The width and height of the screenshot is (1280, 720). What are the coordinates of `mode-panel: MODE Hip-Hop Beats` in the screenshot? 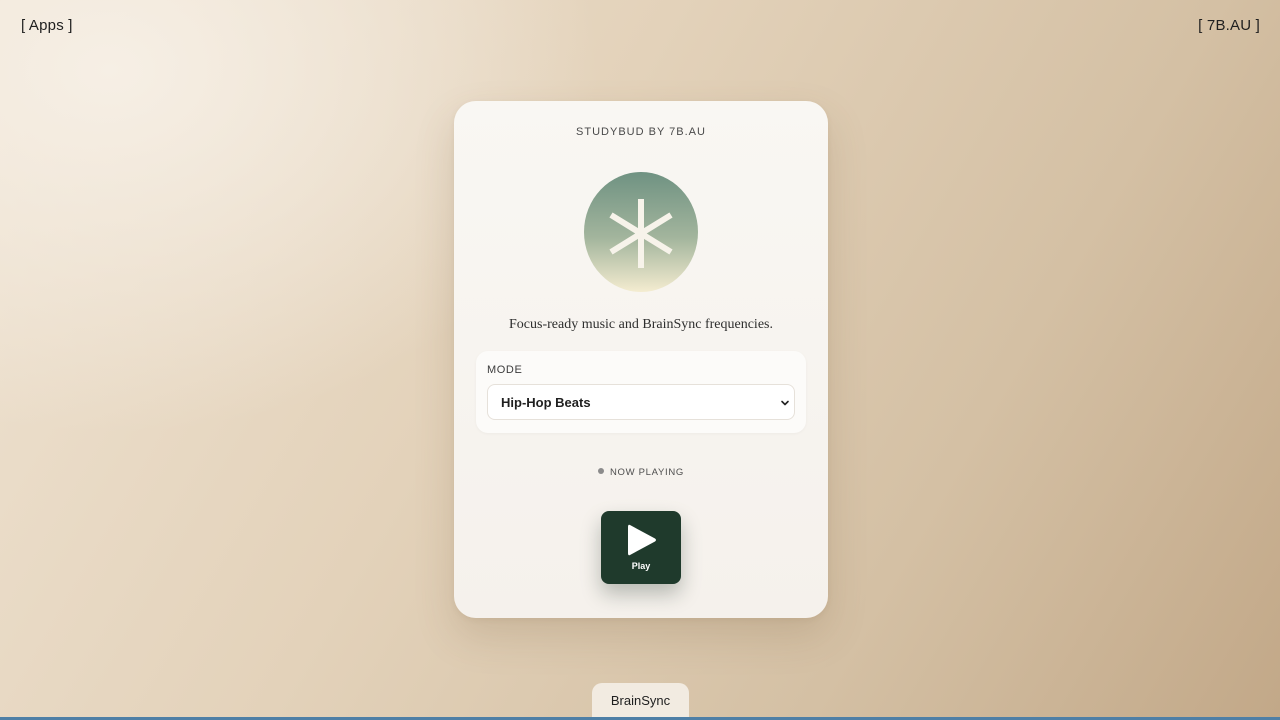 It's located at (641, 392).